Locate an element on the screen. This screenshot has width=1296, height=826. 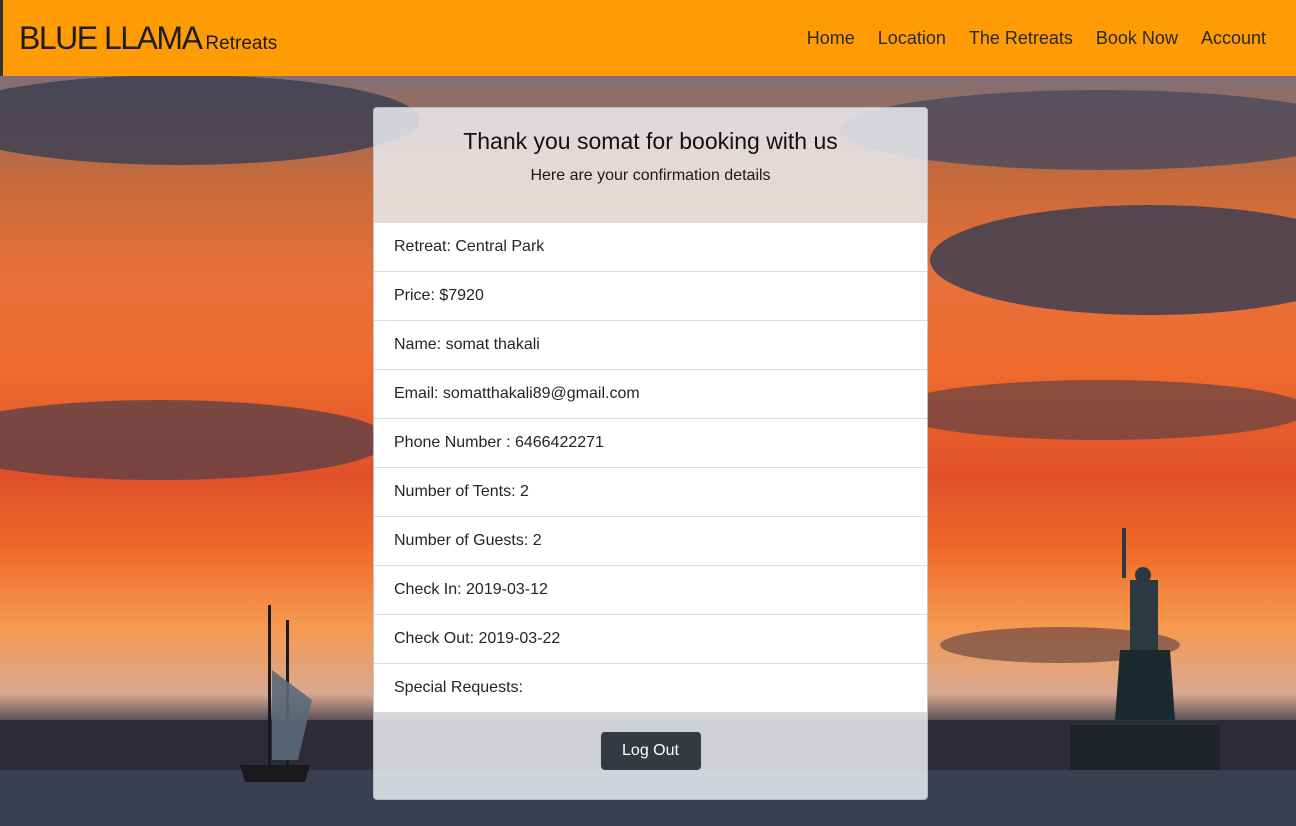
detail-price: Price: $7920 is located at coordinates (650, 295).